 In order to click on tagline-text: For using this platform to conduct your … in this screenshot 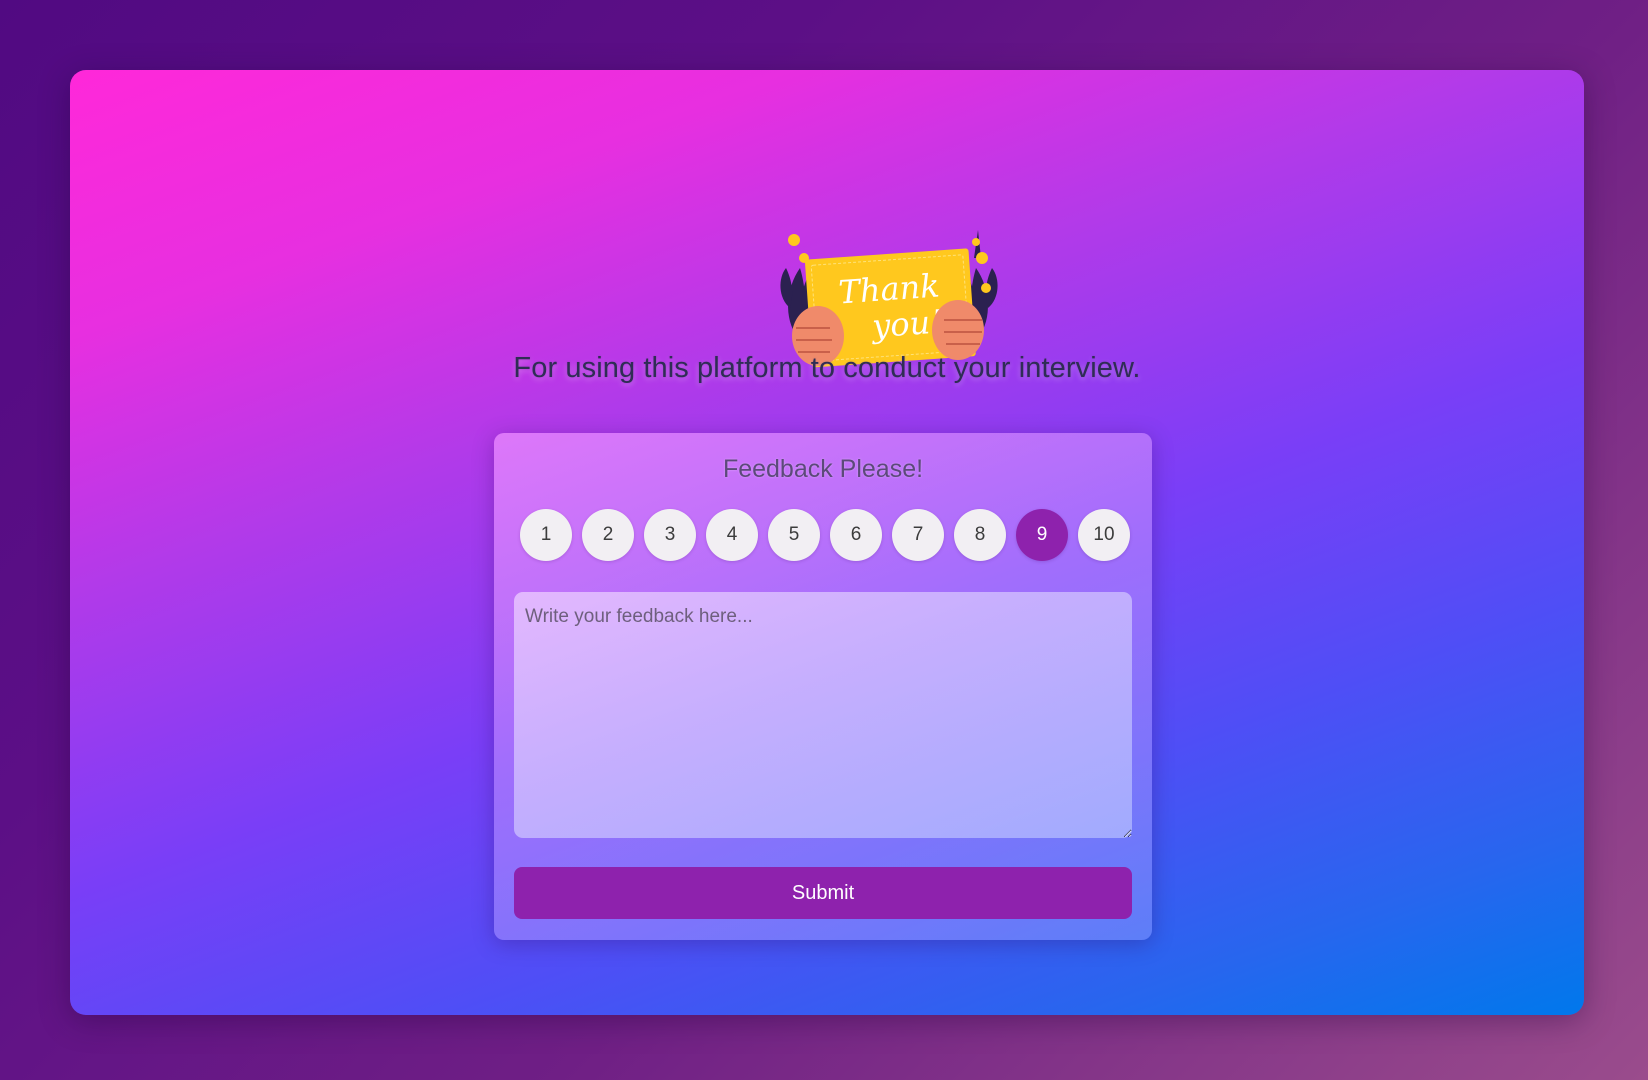, I will do `click(827, 368)`.